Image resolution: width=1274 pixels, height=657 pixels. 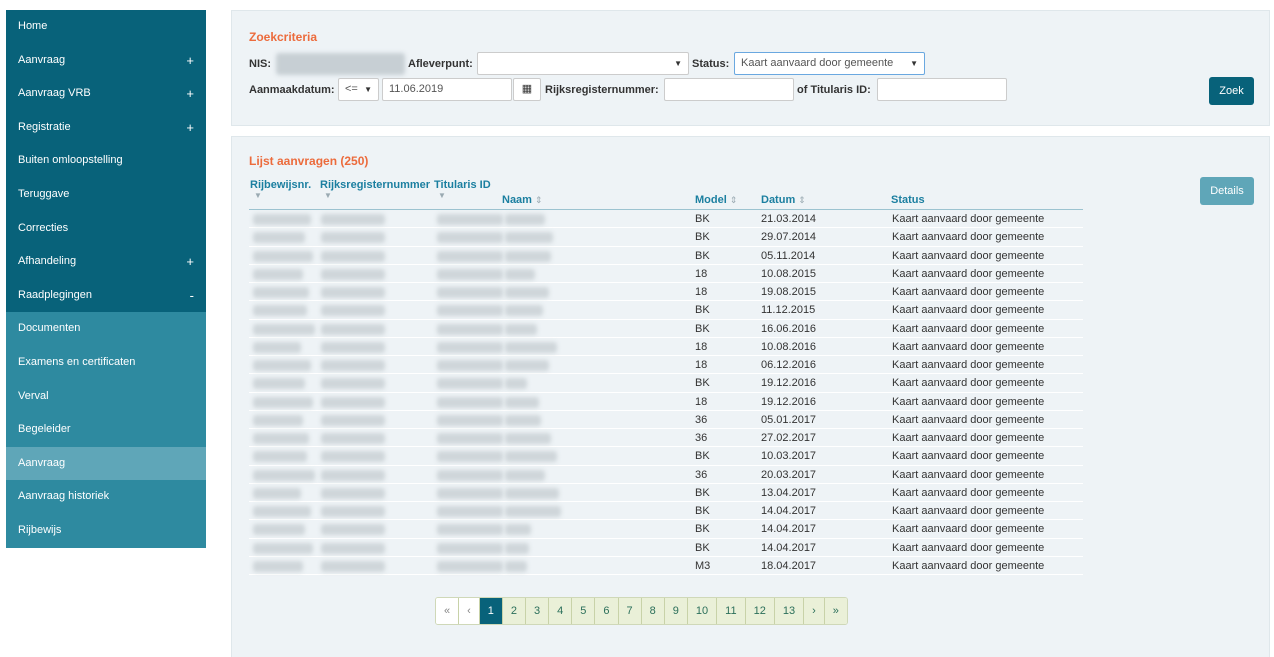 I want to click on page-button: 5, so click(x=584, y=611).